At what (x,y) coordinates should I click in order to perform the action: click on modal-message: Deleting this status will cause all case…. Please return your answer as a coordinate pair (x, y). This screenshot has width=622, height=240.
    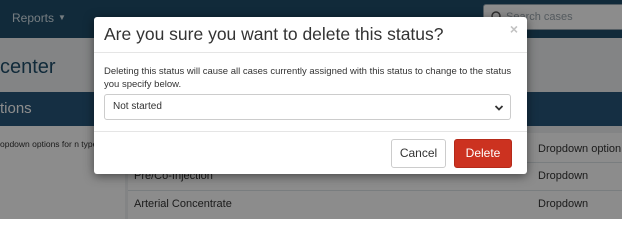
    Looking at the image, I should click on (308, 78).